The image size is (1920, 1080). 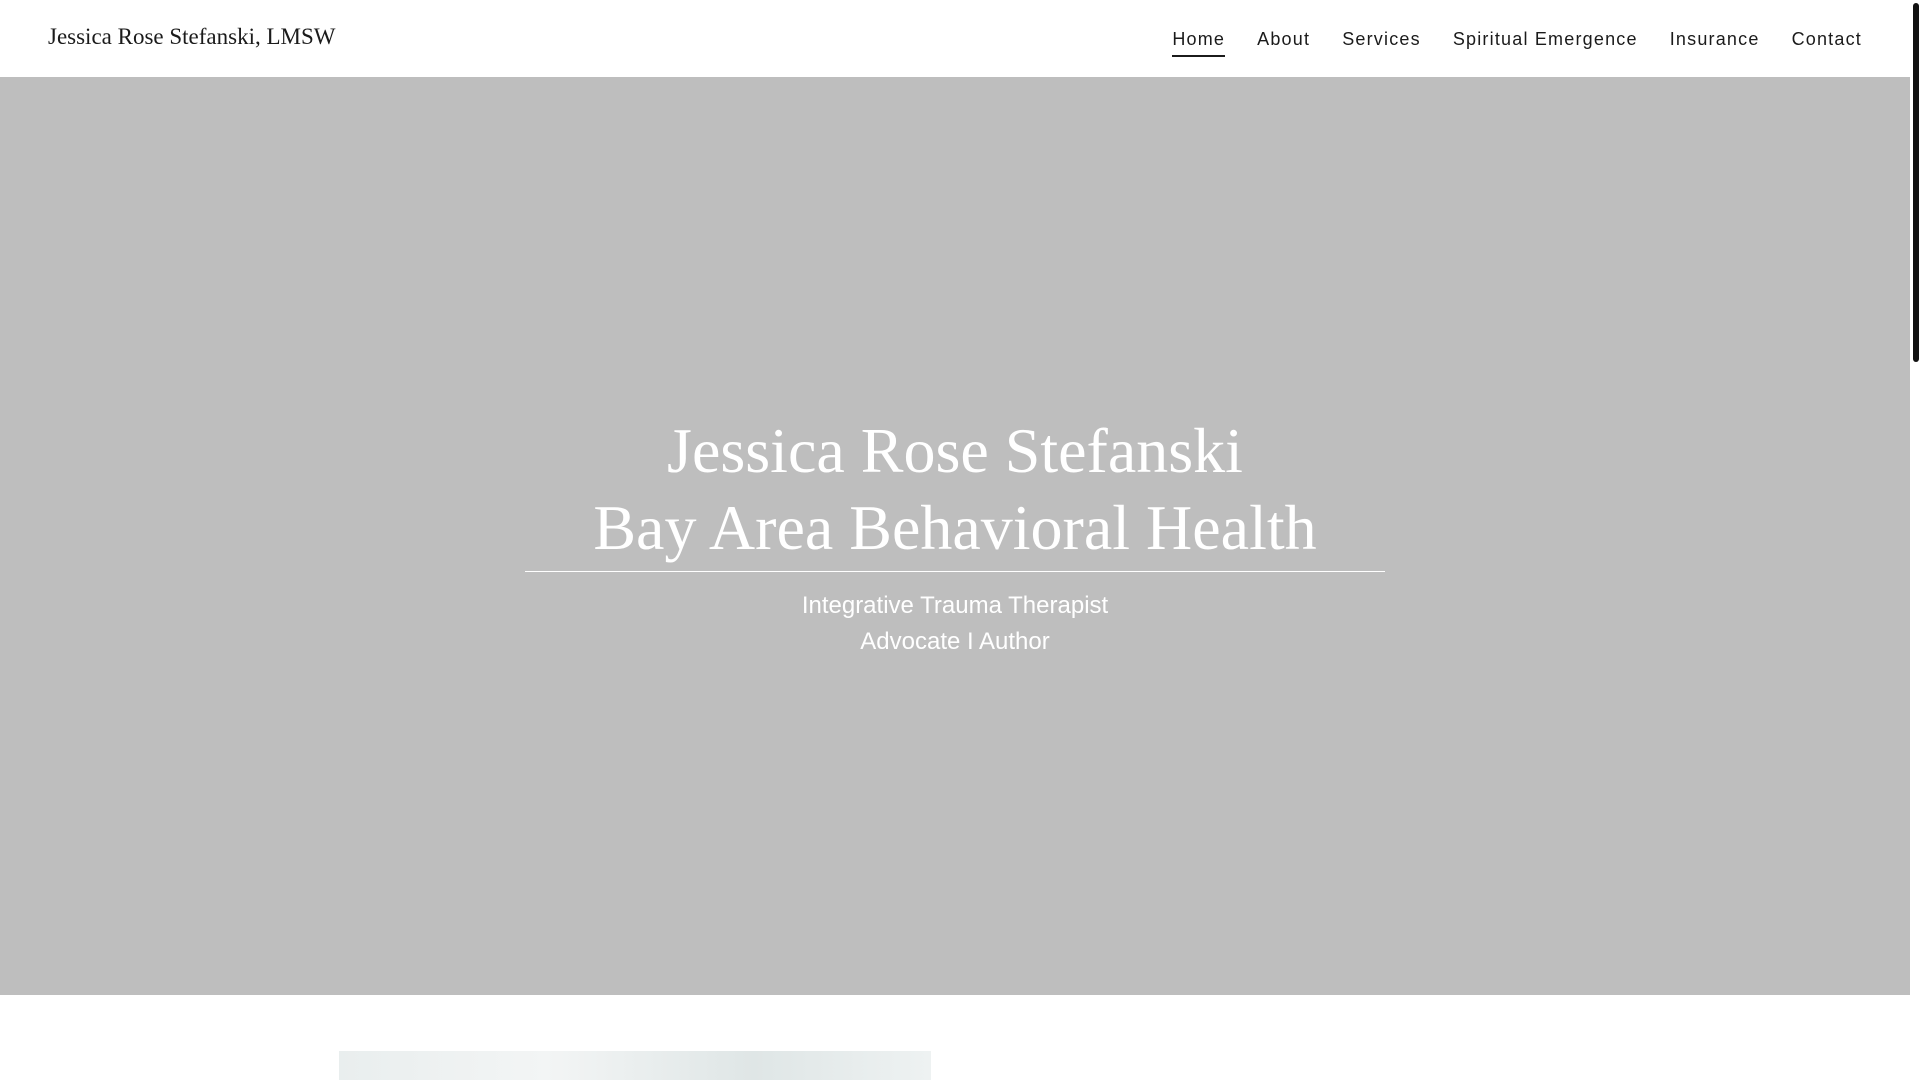 I want to click on scrollbar-thumb, so click(x=1916, y=182).